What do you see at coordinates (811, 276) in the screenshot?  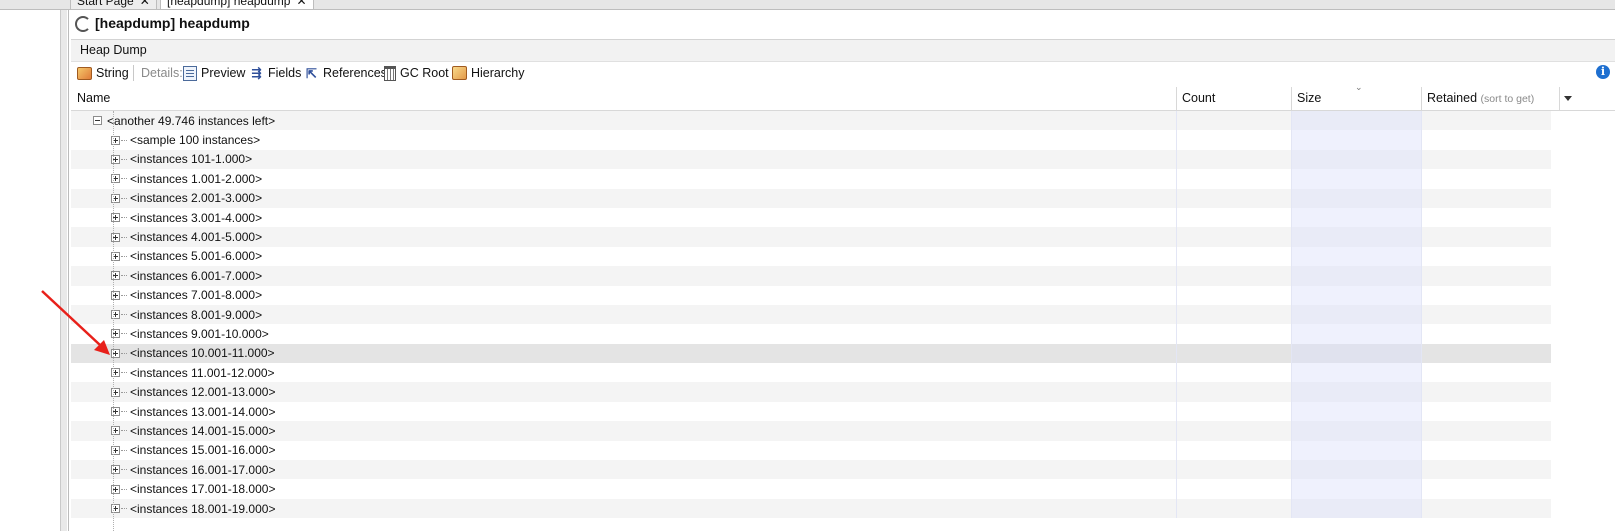 I see `table-row: <instances 6.001-7.000>` at bounding box center [811, 276].